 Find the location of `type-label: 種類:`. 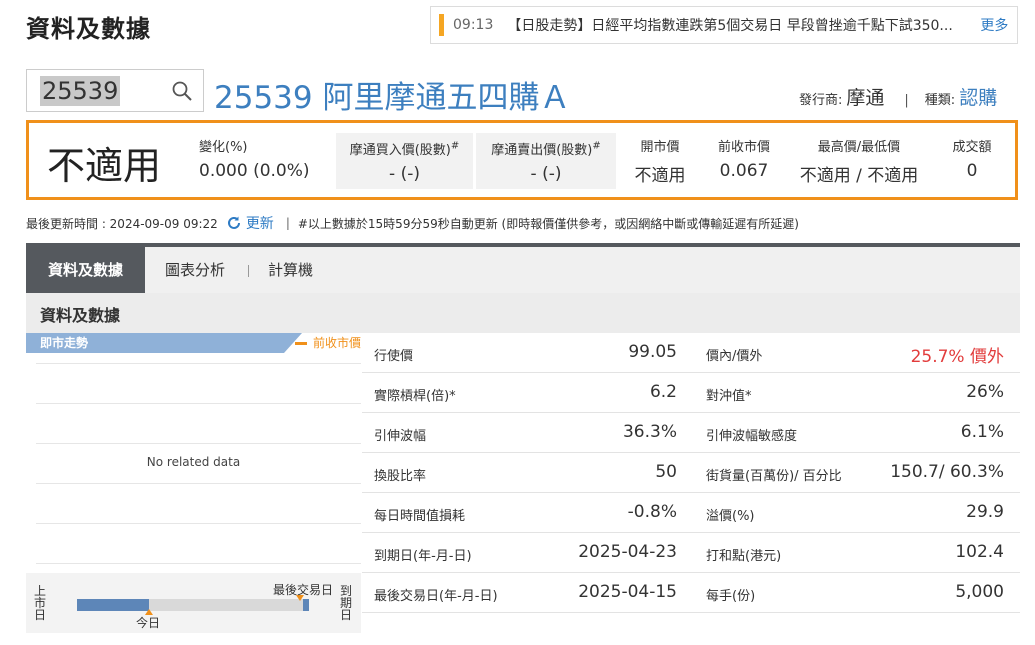

type-label: 種類: is located at coordinates (940, 100).